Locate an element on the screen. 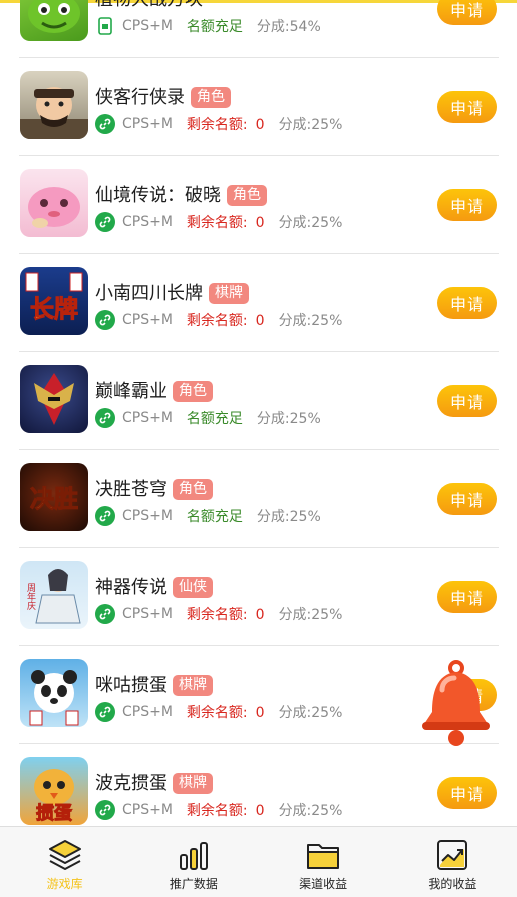 Image resolution: width=517 pixels, height=897 pixels. tab-channel-revenue: 渠道收益 is located at coordinates (323, 862).